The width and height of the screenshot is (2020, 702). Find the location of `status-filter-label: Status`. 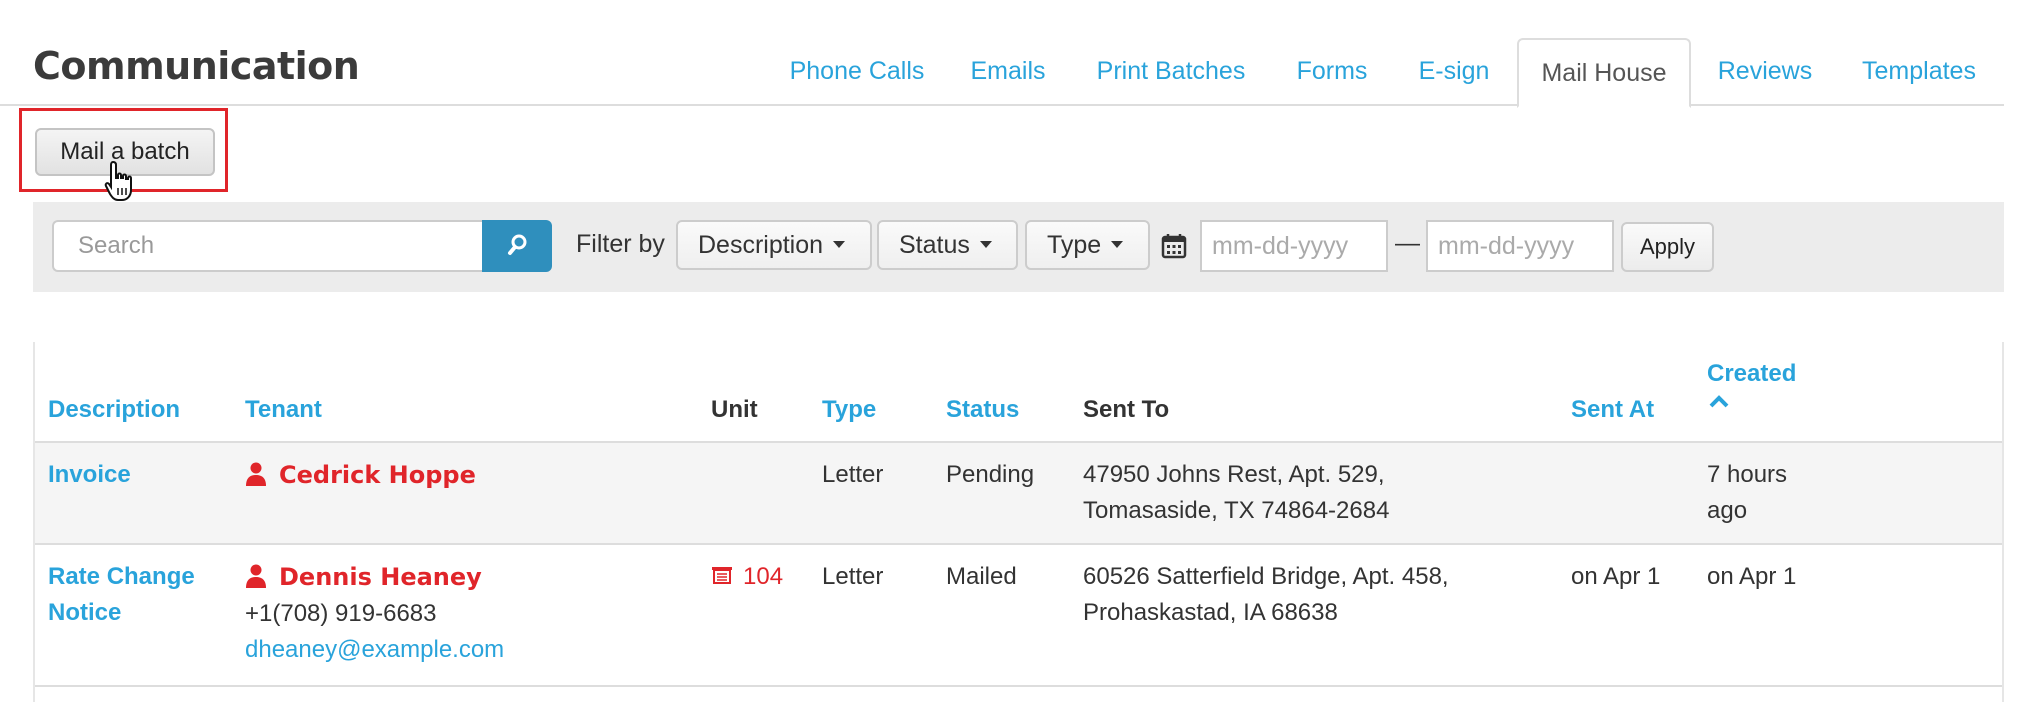

status-filter-label: Status is located at coordinates (934, 245).